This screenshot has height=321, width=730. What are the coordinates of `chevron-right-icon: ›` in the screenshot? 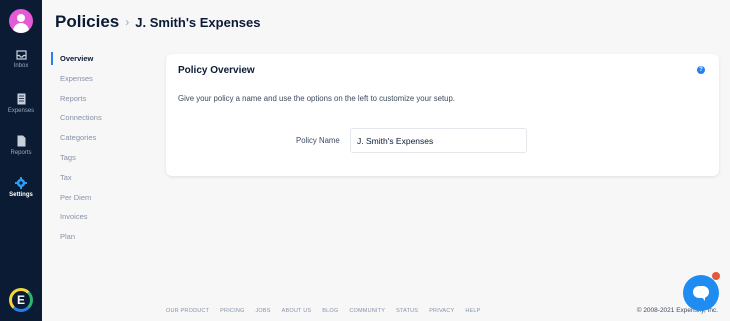 It's located at (127, 22).